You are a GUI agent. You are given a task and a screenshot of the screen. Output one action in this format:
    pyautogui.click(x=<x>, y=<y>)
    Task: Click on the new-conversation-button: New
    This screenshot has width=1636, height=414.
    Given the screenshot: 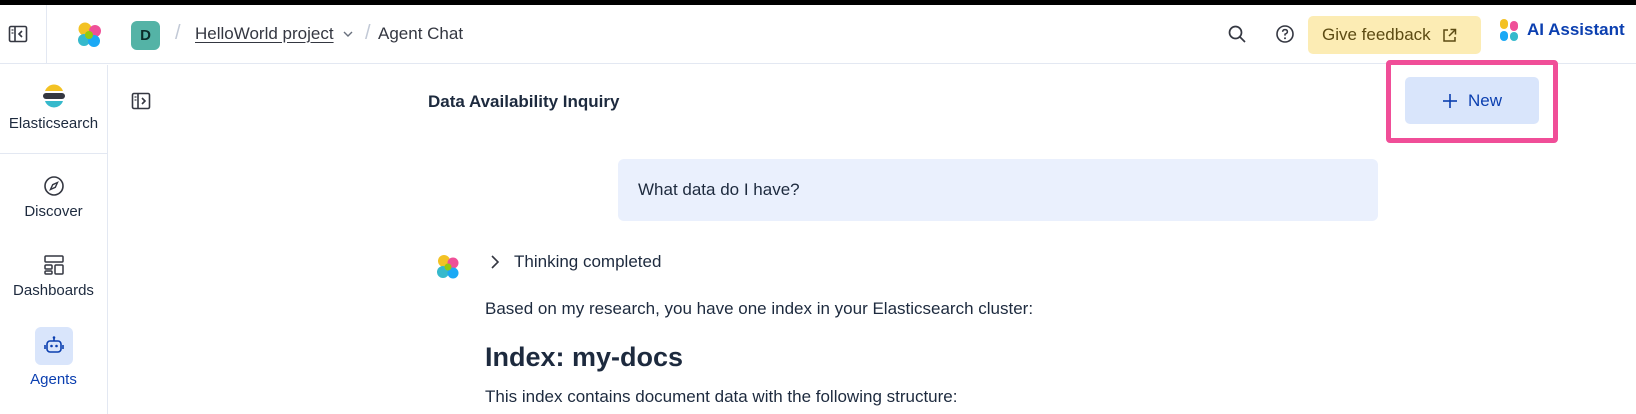 What is the action you would take?
    pyautogui.click(x=1472, y=100)
    